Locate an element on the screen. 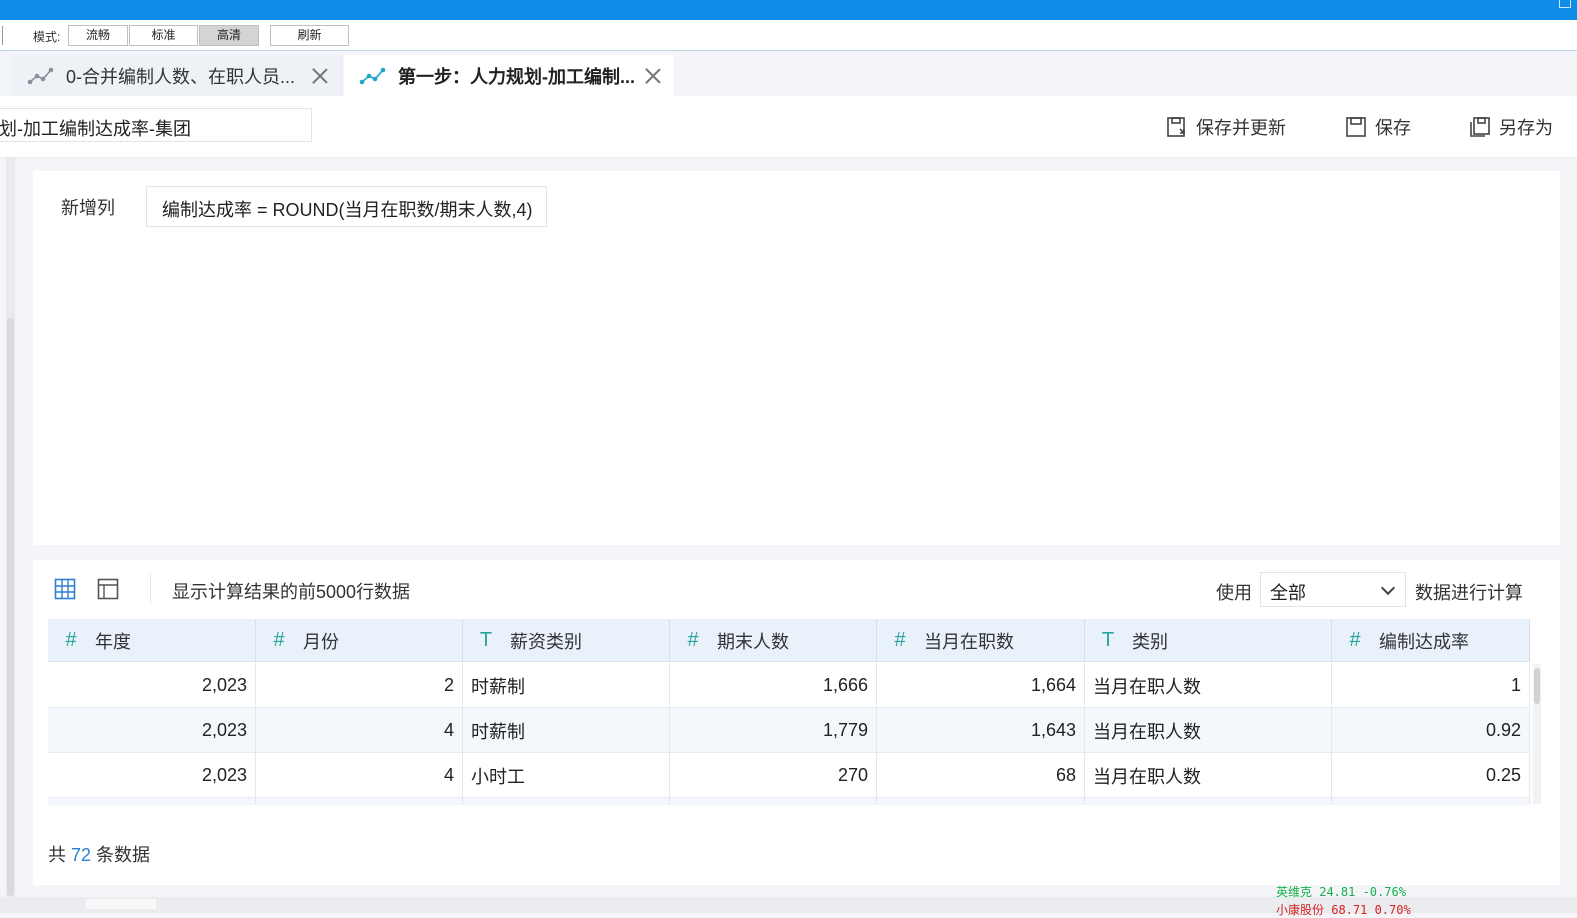 The width and height of the screenshot is (1577, 918). table-row: 2,023 2 时薪制 1,666 1,664 当月在职人数 1 is located at coordinates (789, 685).